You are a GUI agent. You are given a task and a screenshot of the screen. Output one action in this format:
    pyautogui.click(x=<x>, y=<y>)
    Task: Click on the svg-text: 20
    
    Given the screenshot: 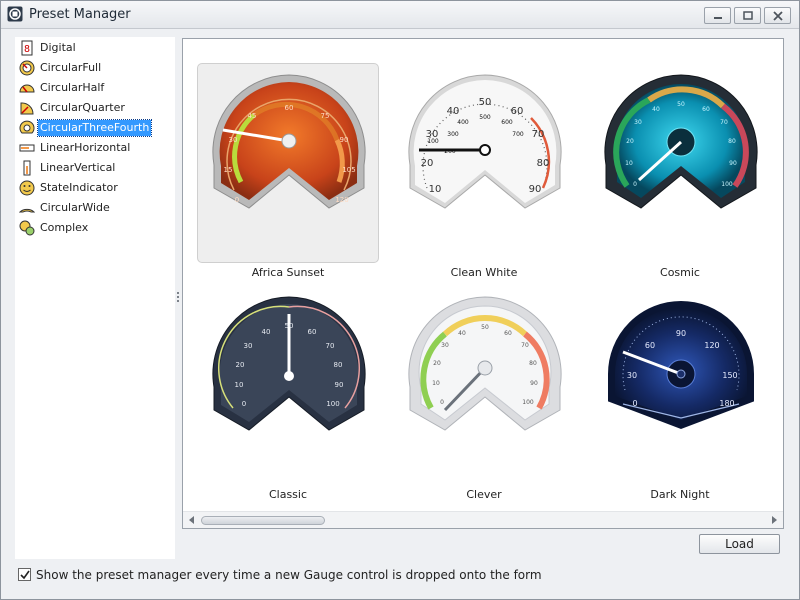 What is the action you would take?
    pyautogui.click(x=437, y=363)
    